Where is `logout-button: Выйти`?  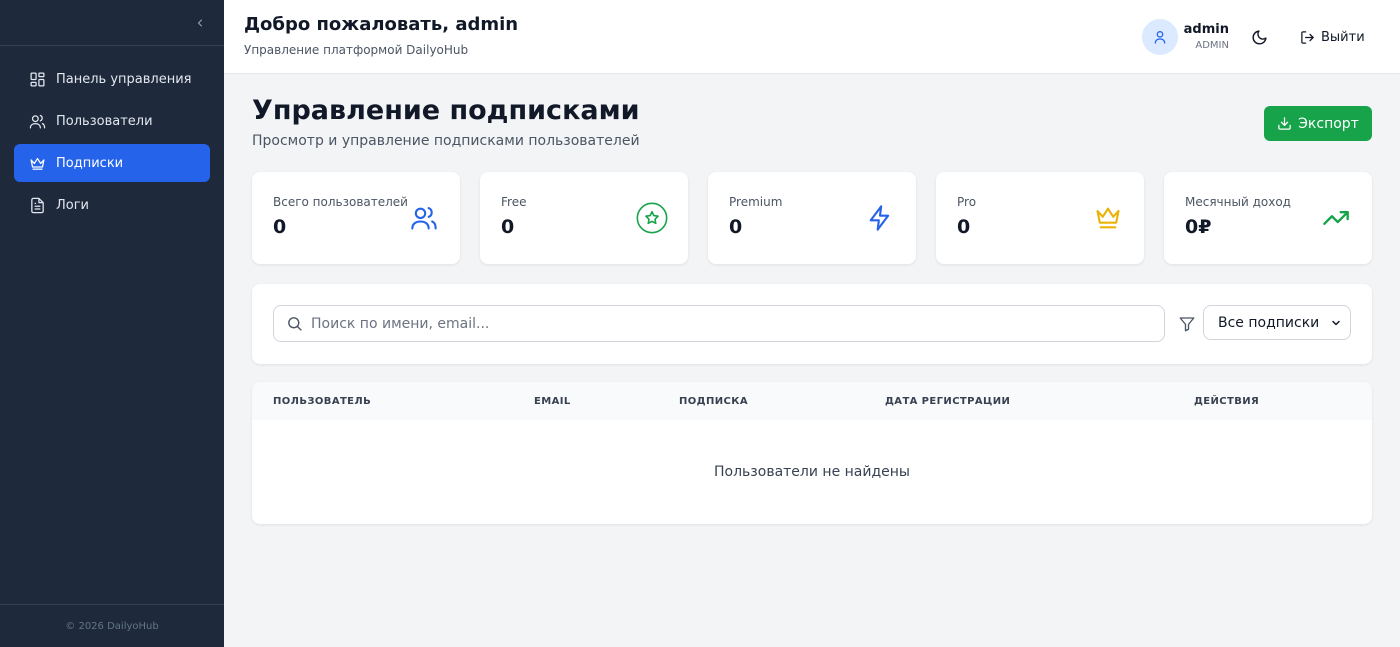 logout-button: Выйти is located at coordinates (1332, 37).